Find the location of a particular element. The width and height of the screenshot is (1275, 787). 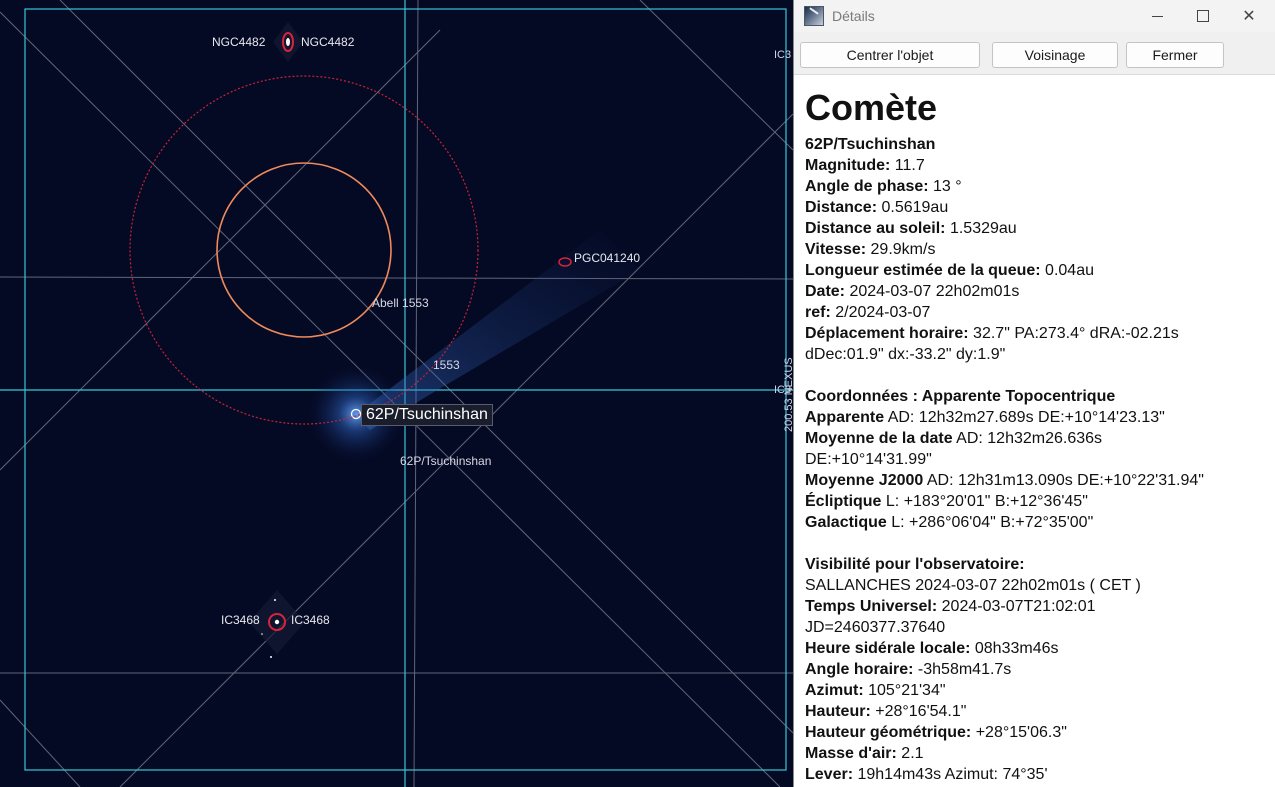

visibility-label: Angle horaire: is located at coordinates (859, 669).